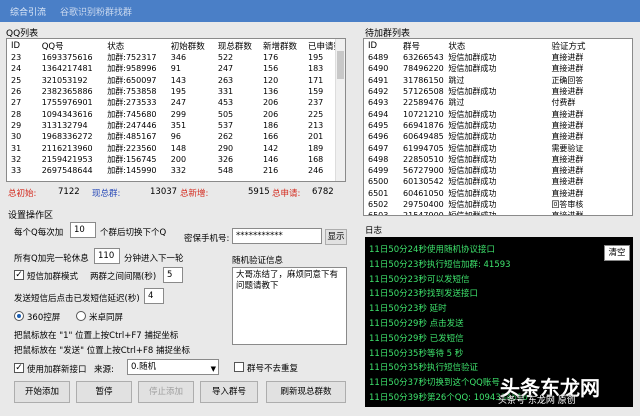 Image resolution: width=640 pixels, height=416 pixels. I want to click on pending-table-cell: 29750400, so click(423, 204).